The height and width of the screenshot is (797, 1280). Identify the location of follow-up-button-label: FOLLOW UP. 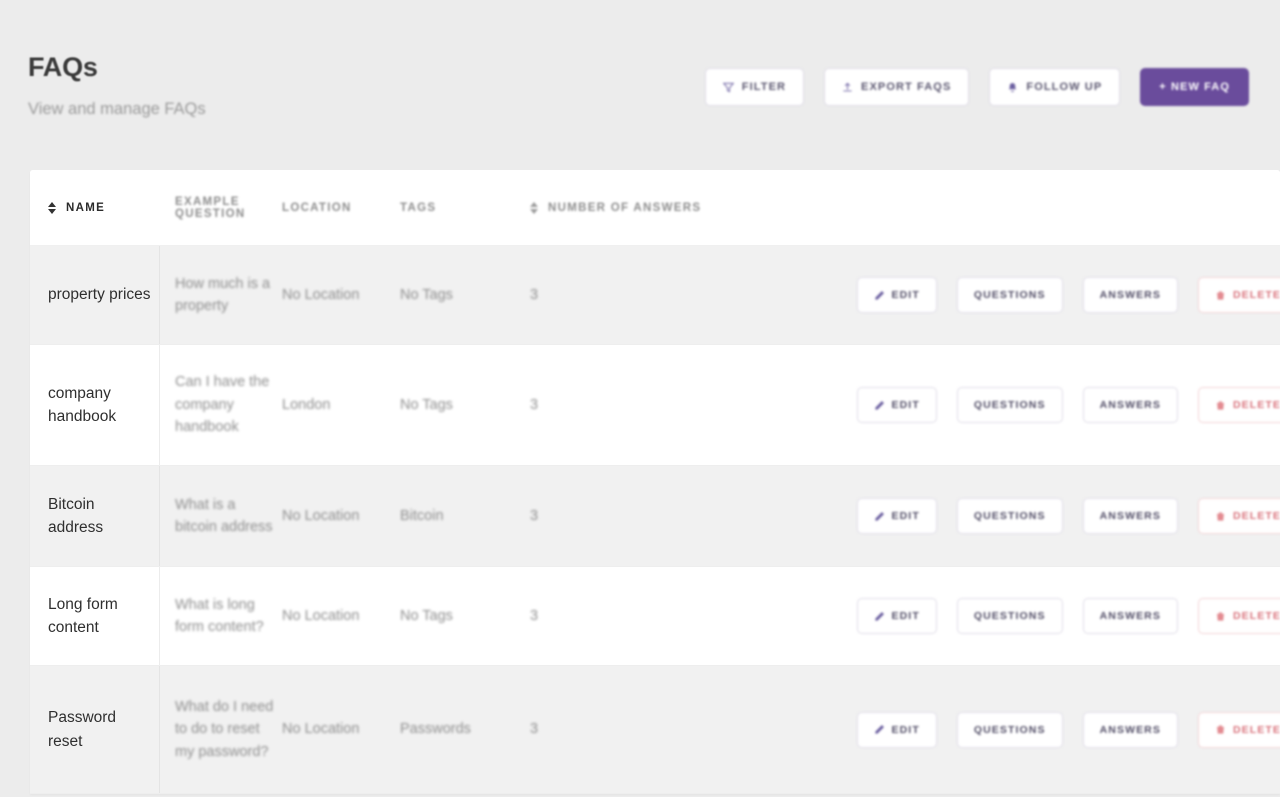
(1064, 87).